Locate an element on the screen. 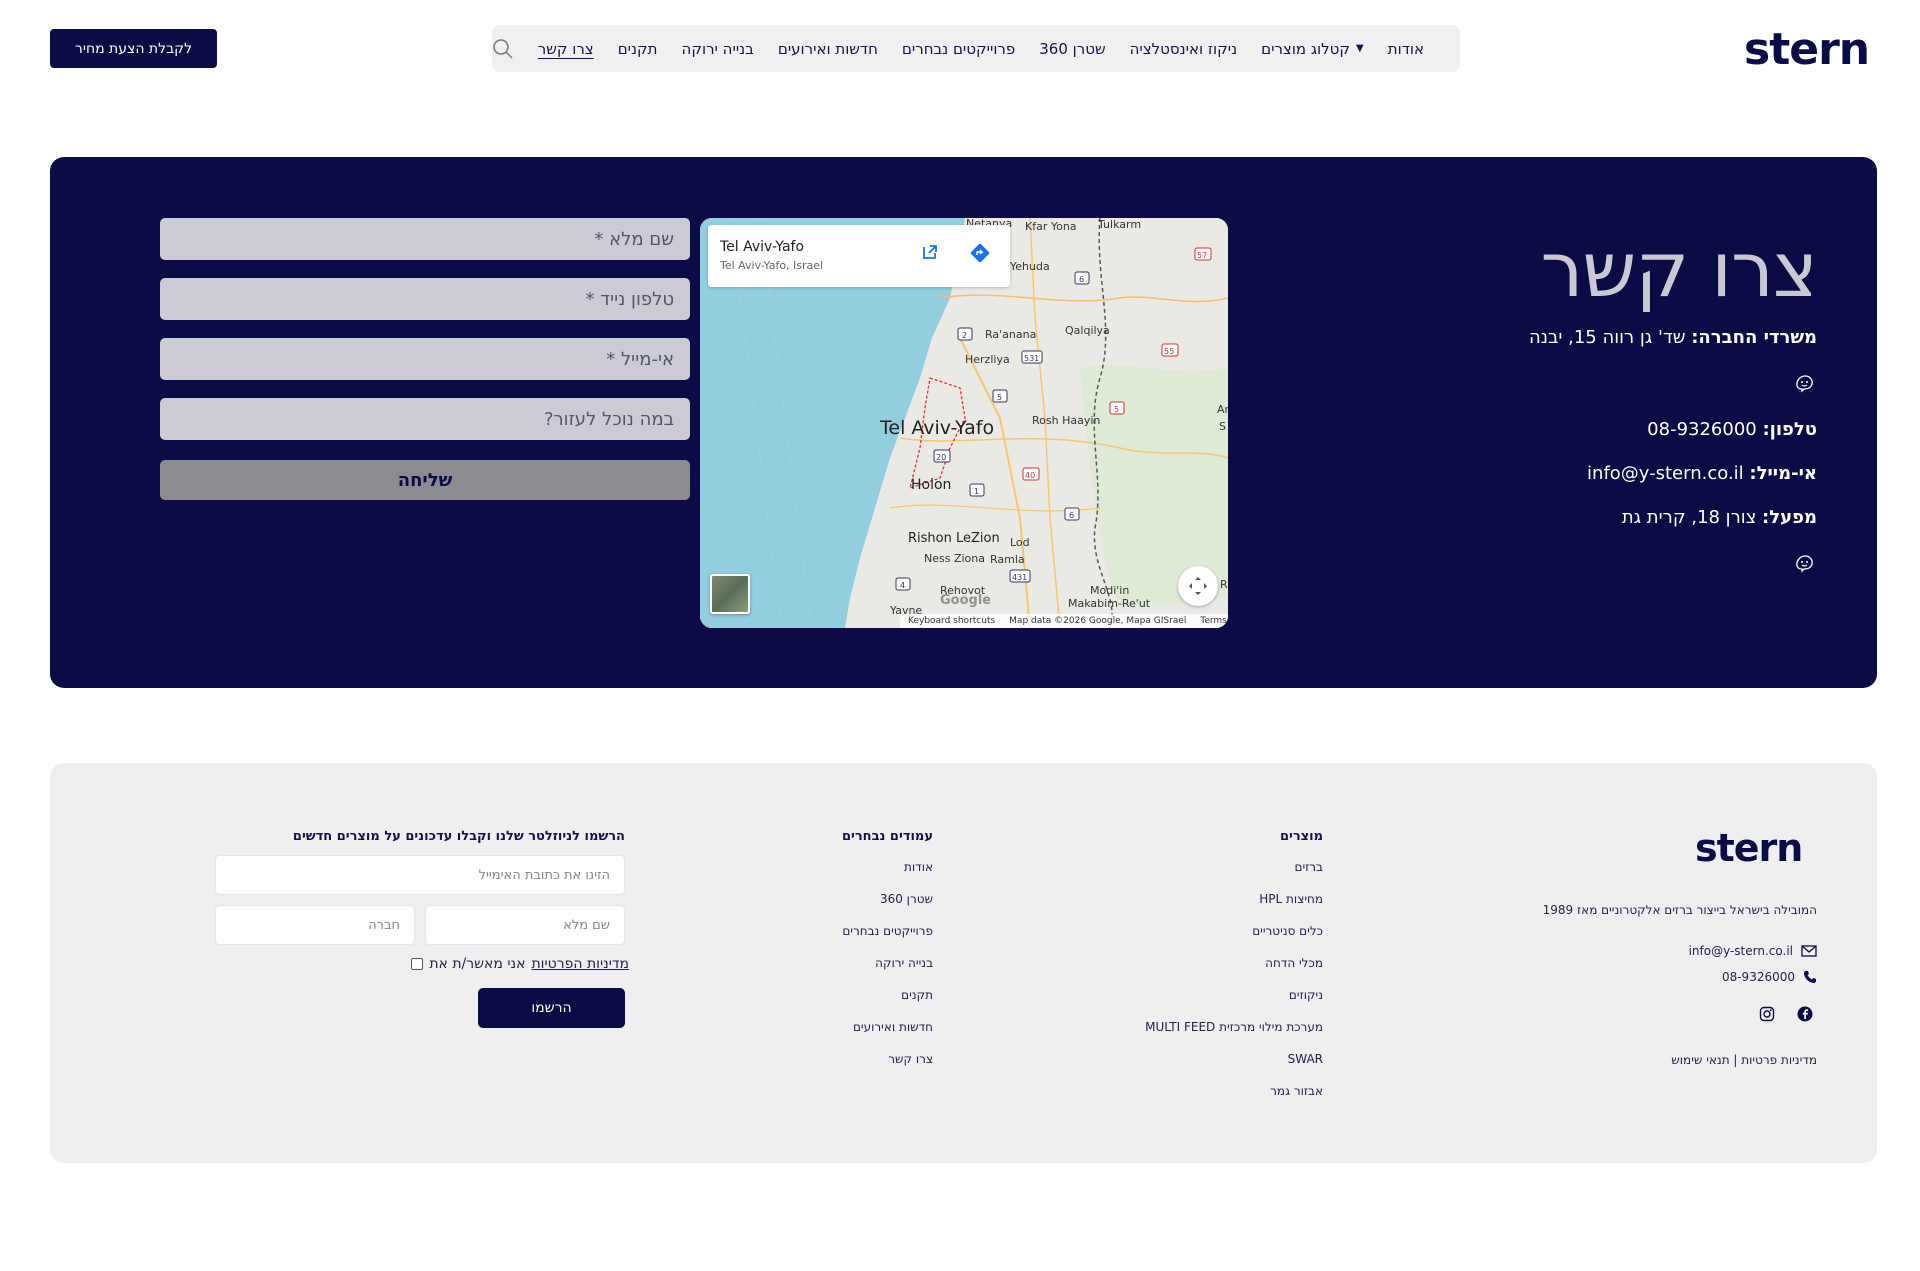  open-external-icon is located at coordinates (930, 252).